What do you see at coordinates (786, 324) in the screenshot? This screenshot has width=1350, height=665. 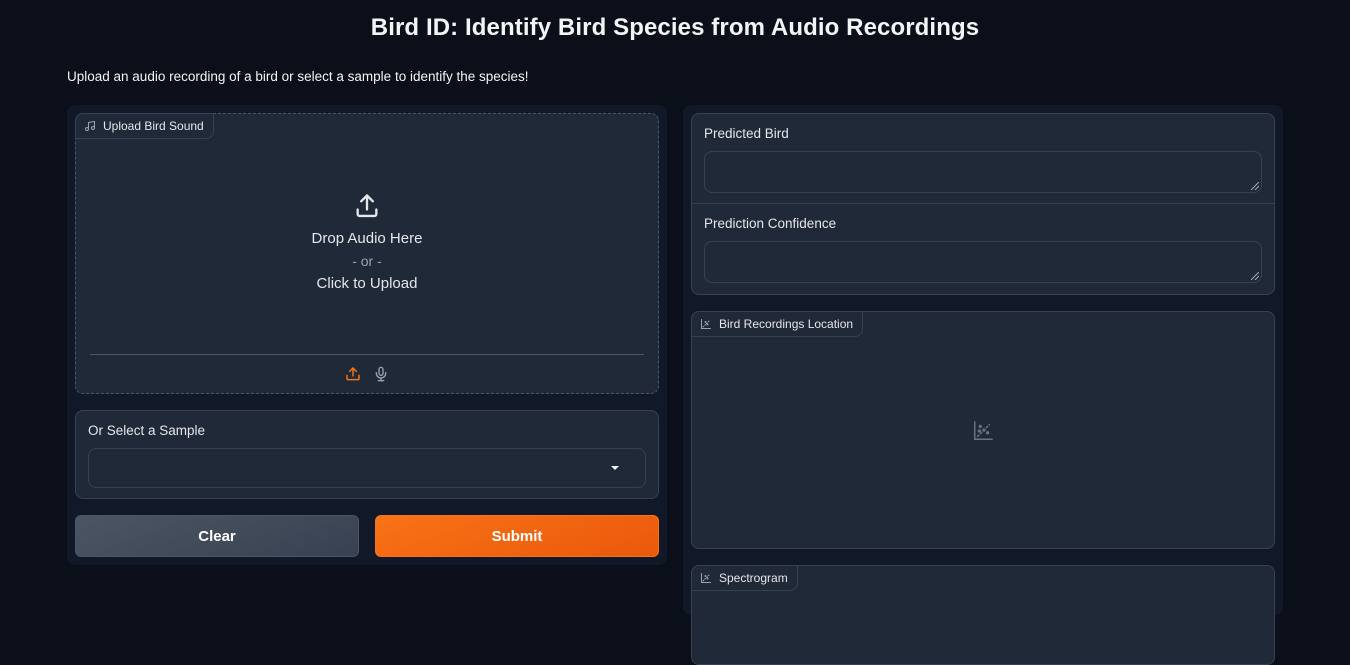 I see `location-plot-label-text: Bird Recordings Location` at bounding box center [786, 324].